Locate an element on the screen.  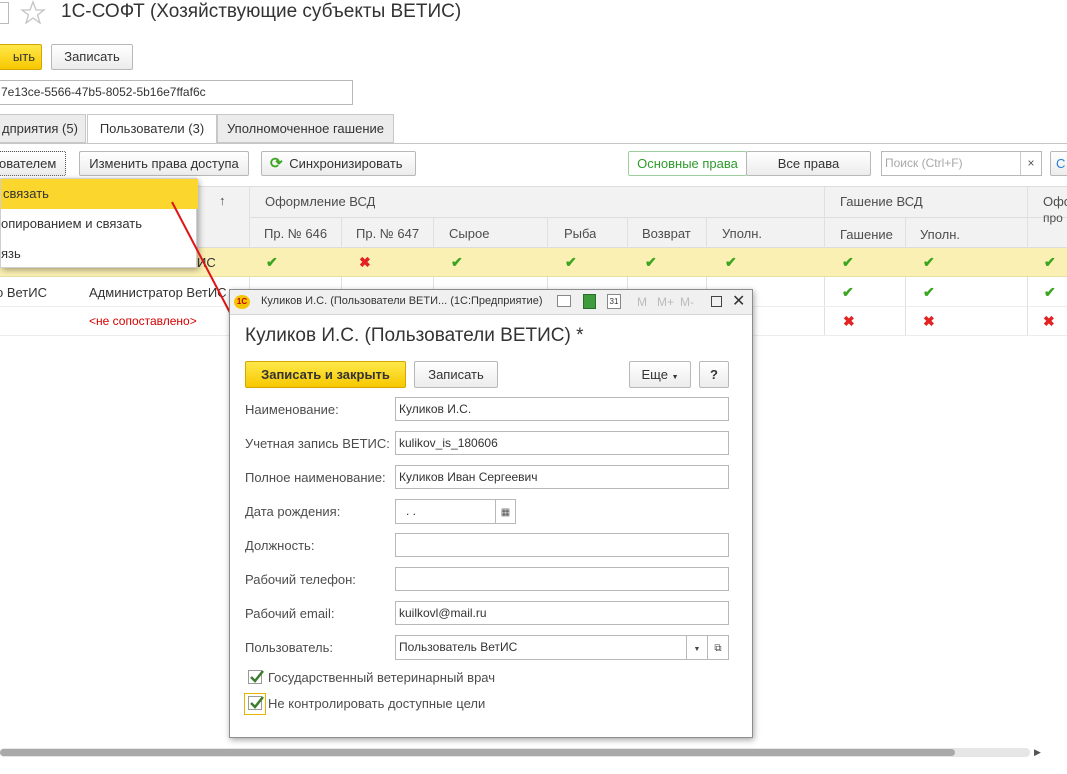
calendar-icon: ▦ is located at coordinates (505, 512).